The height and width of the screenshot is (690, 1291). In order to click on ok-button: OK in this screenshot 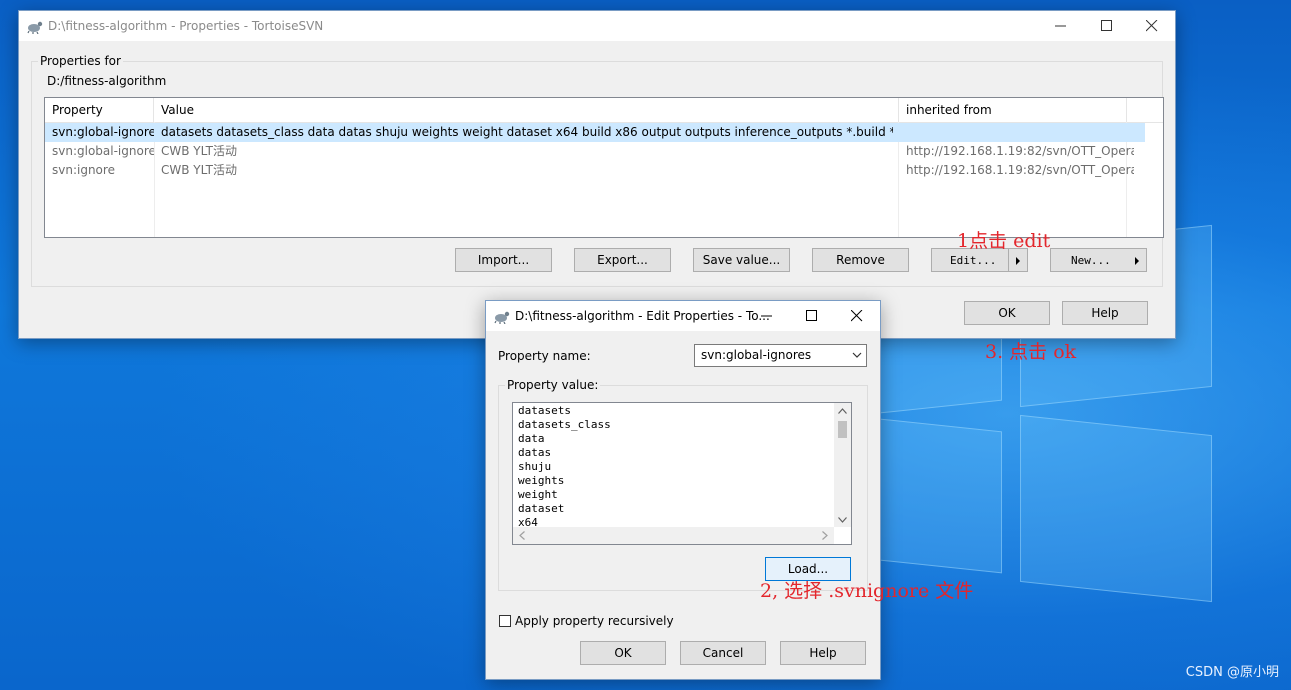, I will do `click(1007, 313)`.